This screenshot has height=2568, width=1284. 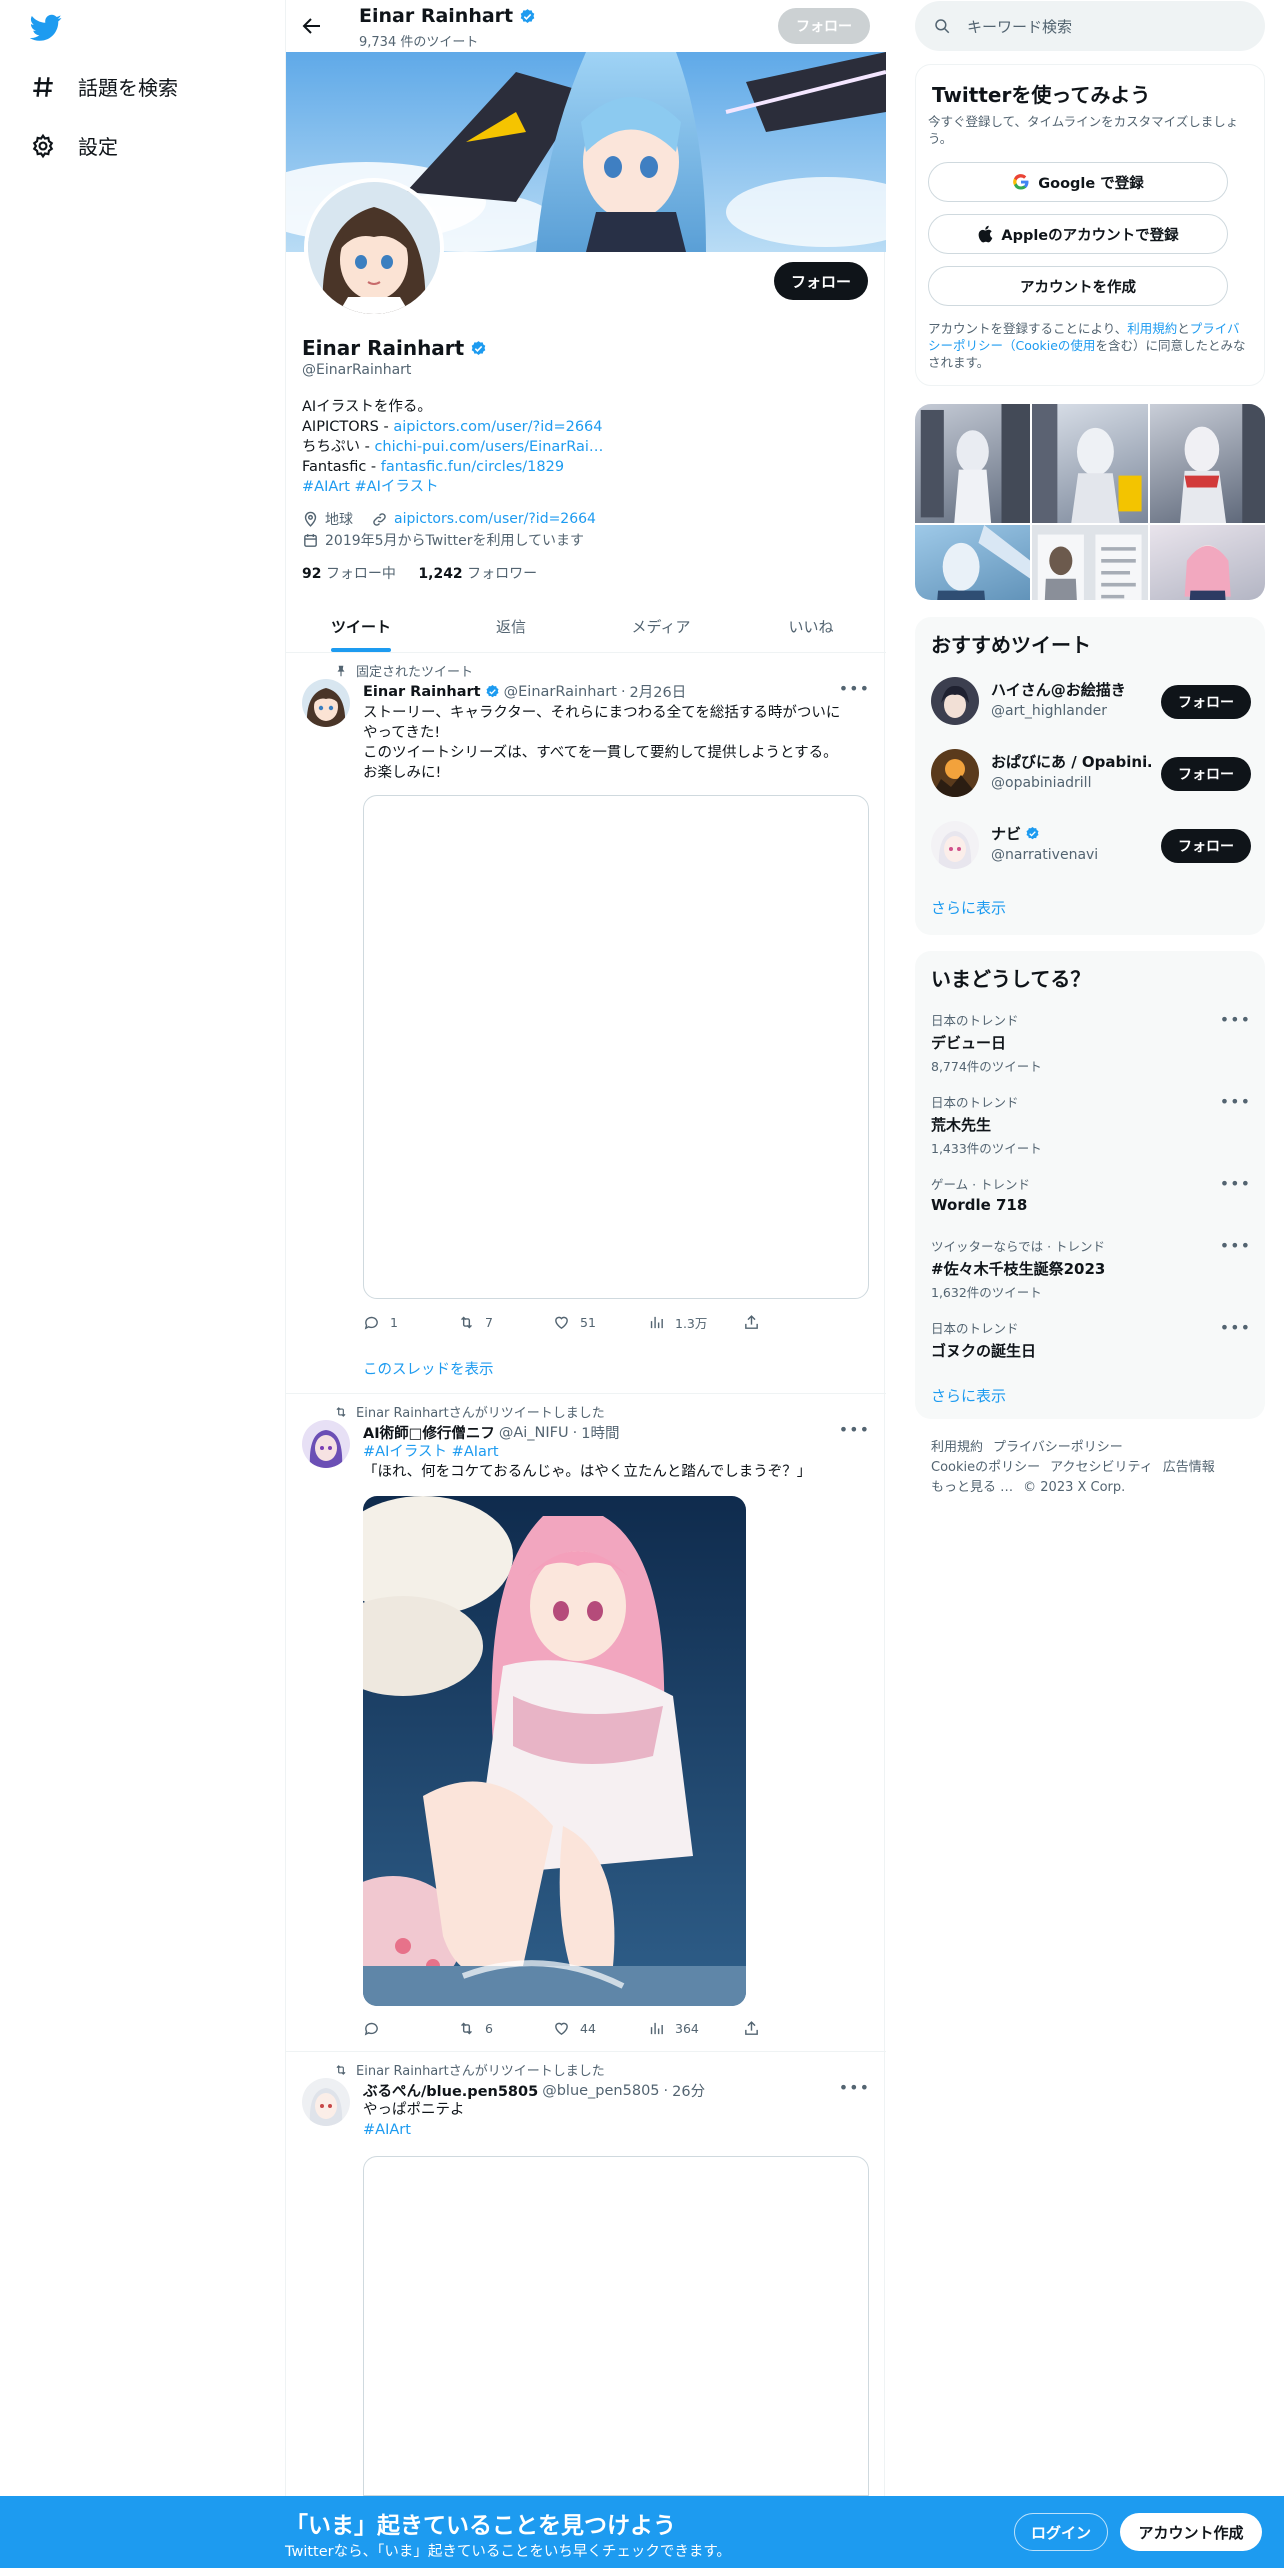 What do you see at coordinates (658, 691) in the screenshot?
I see `tweet-time: 2月26日` at bounding box center [658, 691].